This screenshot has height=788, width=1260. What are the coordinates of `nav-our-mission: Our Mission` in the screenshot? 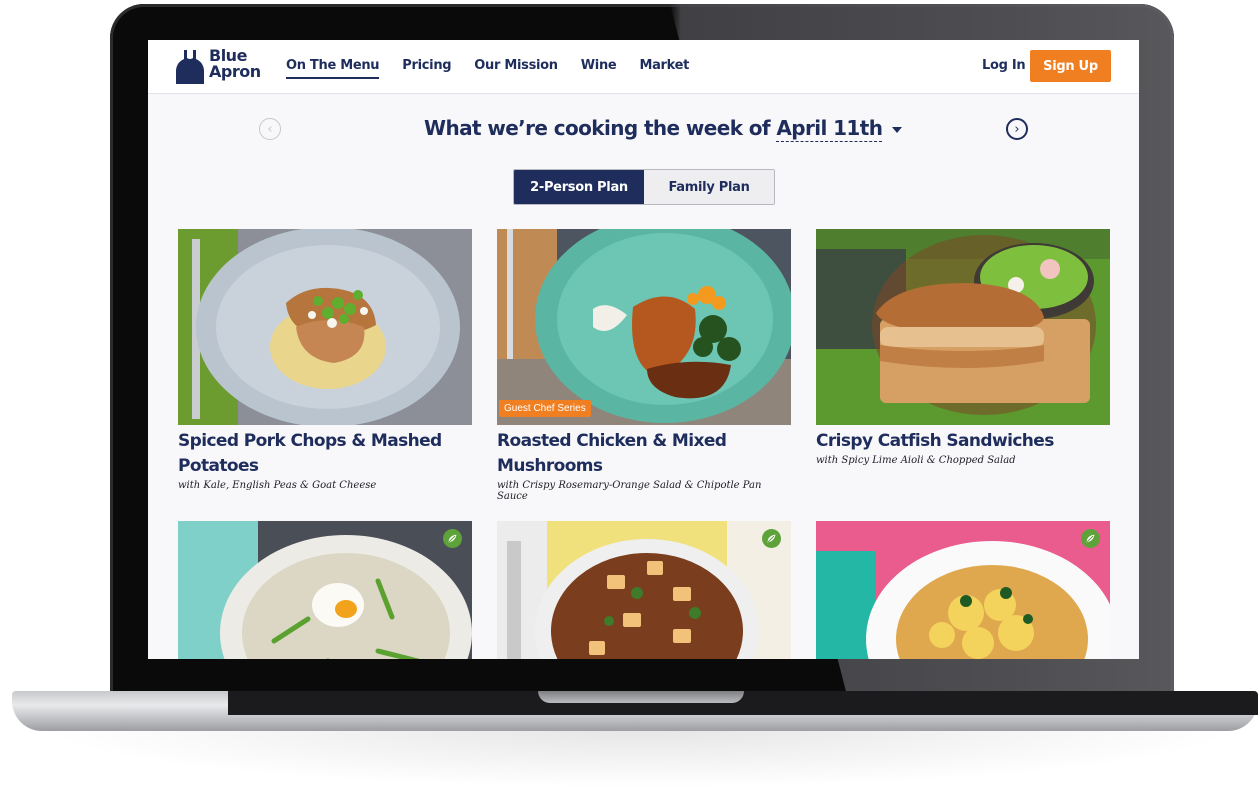 It's located at (516, 68).